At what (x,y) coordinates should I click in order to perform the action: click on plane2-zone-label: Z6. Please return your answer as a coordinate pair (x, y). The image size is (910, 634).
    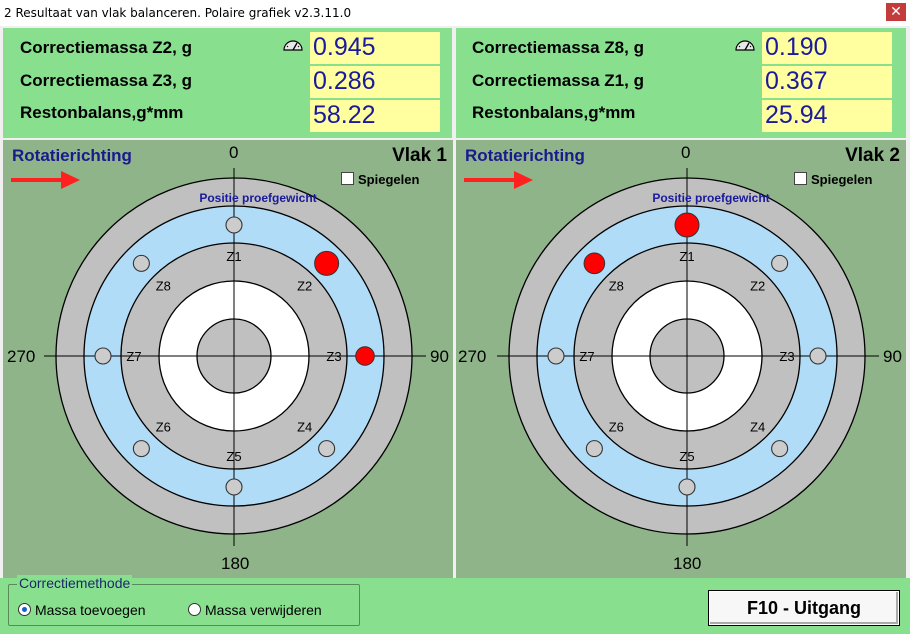
    Looking at the image, I should click on (616, 427).